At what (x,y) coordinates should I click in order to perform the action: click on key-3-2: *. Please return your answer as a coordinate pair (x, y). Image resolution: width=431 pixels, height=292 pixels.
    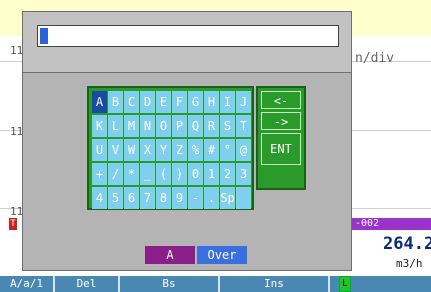
    Looking at the image, I should click on (131, 174).